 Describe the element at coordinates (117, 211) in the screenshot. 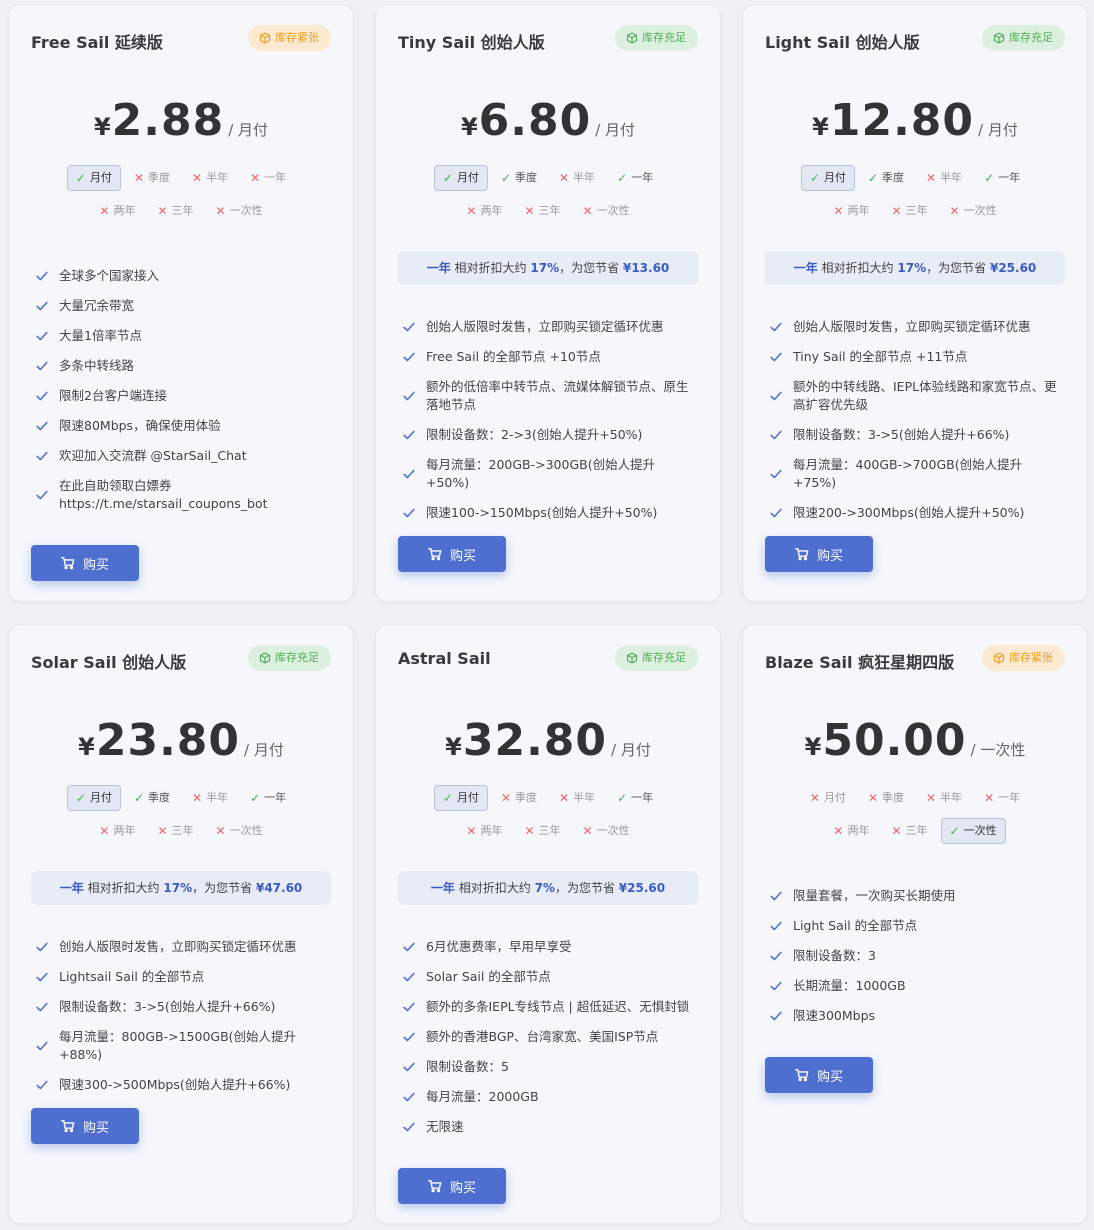

I see `billing-option: ✕ 两年` at that location.